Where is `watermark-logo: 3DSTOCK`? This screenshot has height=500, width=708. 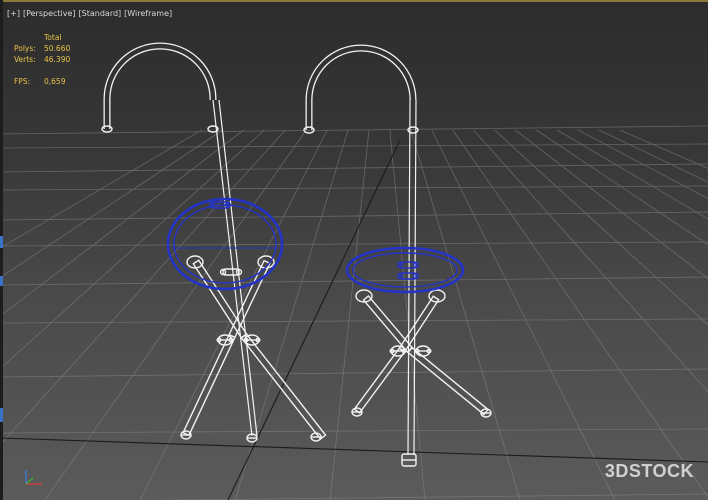 watermark-logo: 3DSTOCK is located at coordinates (649, 471).